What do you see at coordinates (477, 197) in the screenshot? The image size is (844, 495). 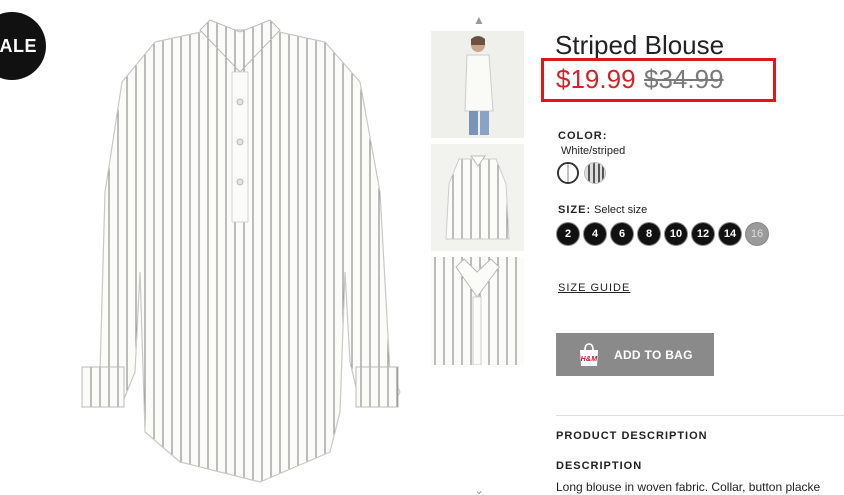 I see `thumbnail-flat` at bounding box center [477, 197].